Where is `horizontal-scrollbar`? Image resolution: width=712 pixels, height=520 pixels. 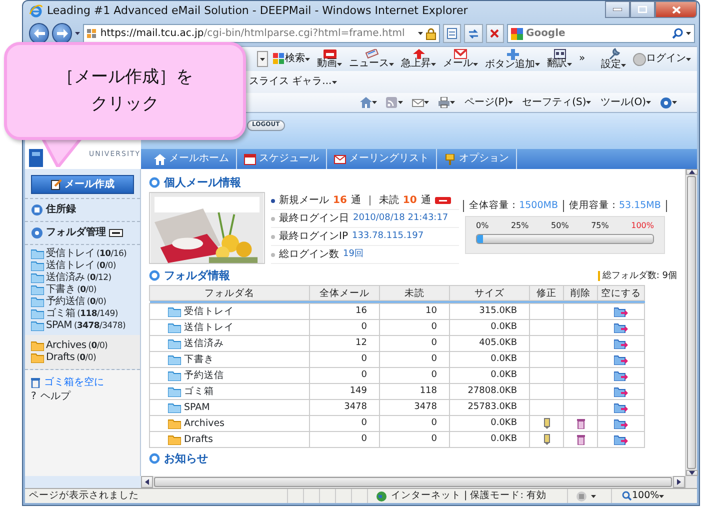 horizontal-scrollbar is located at coordinates (413, 482).